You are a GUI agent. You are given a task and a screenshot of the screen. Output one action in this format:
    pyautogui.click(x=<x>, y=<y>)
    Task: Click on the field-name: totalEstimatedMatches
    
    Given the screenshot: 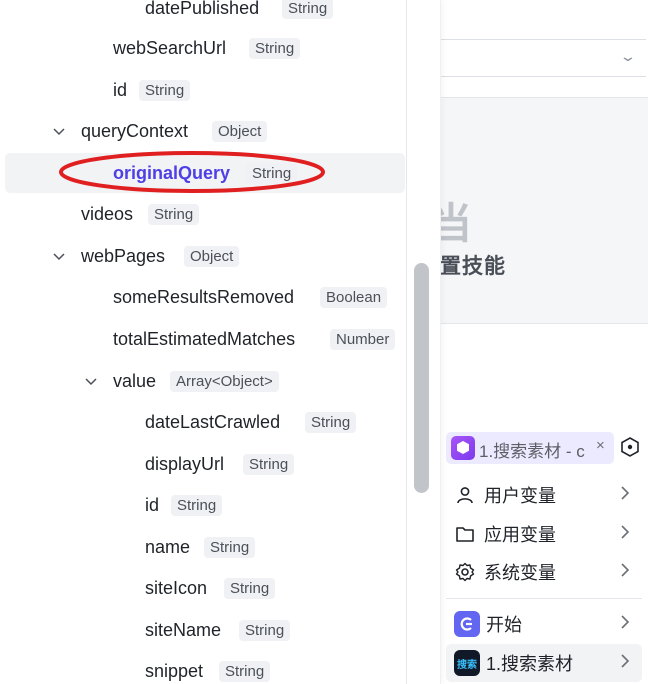 What is the action you would take?
    pyautogui.click(x=204, y=338)
    